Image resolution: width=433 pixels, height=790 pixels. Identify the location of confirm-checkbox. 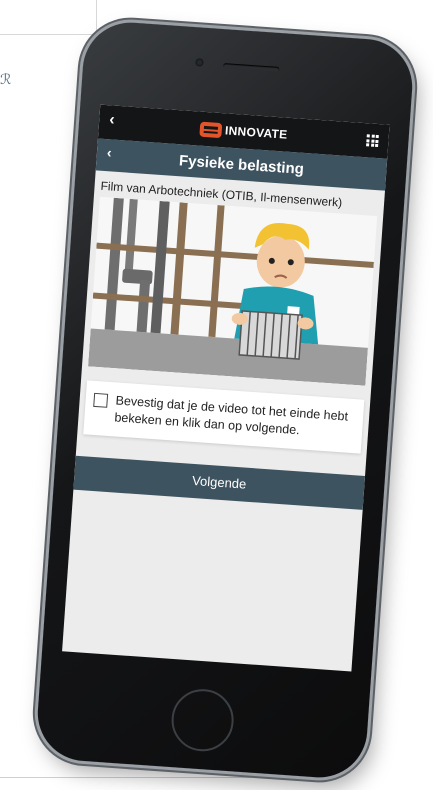
(101, 400).